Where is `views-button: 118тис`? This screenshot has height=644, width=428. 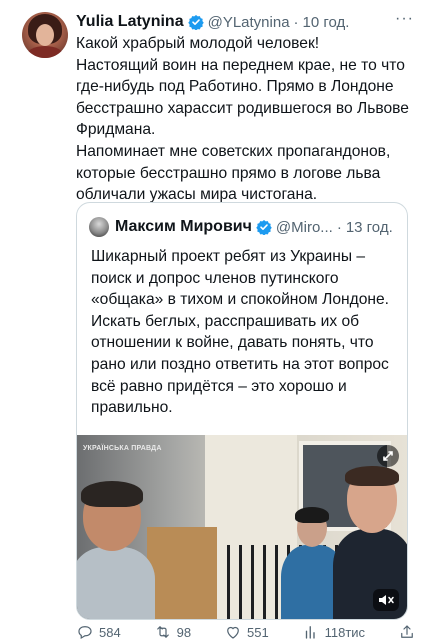 views-button: 118тис is located at coordinates (333, 632).